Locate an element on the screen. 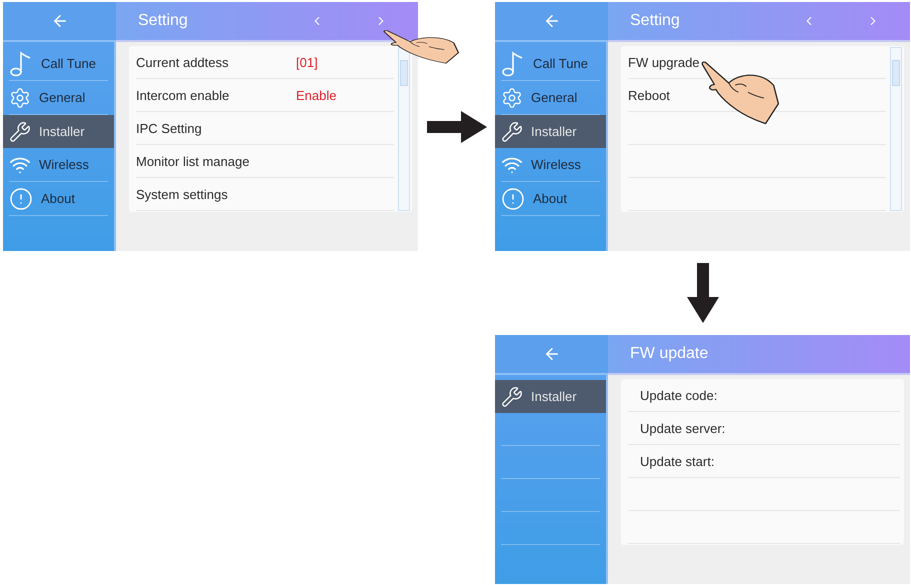 The image size is (911, 585). menu-item: Monitor list manage is located at coordinates (193, 161).